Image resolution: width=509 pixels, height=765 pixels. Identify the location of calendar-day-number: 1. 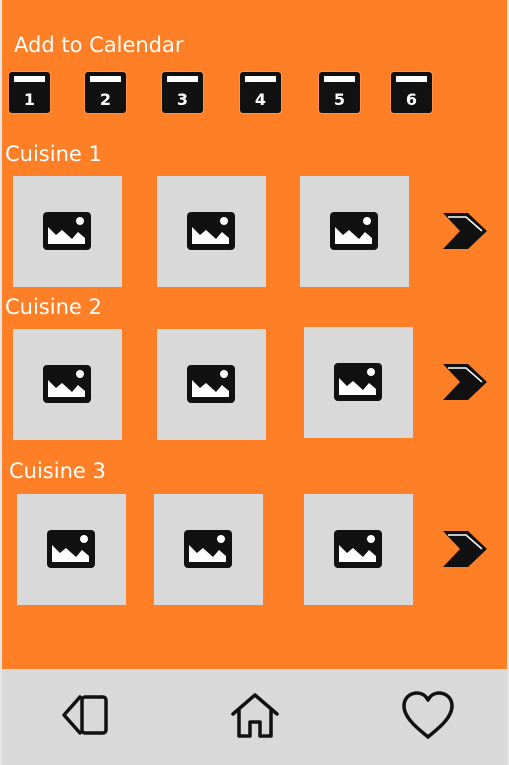
(29, 99).